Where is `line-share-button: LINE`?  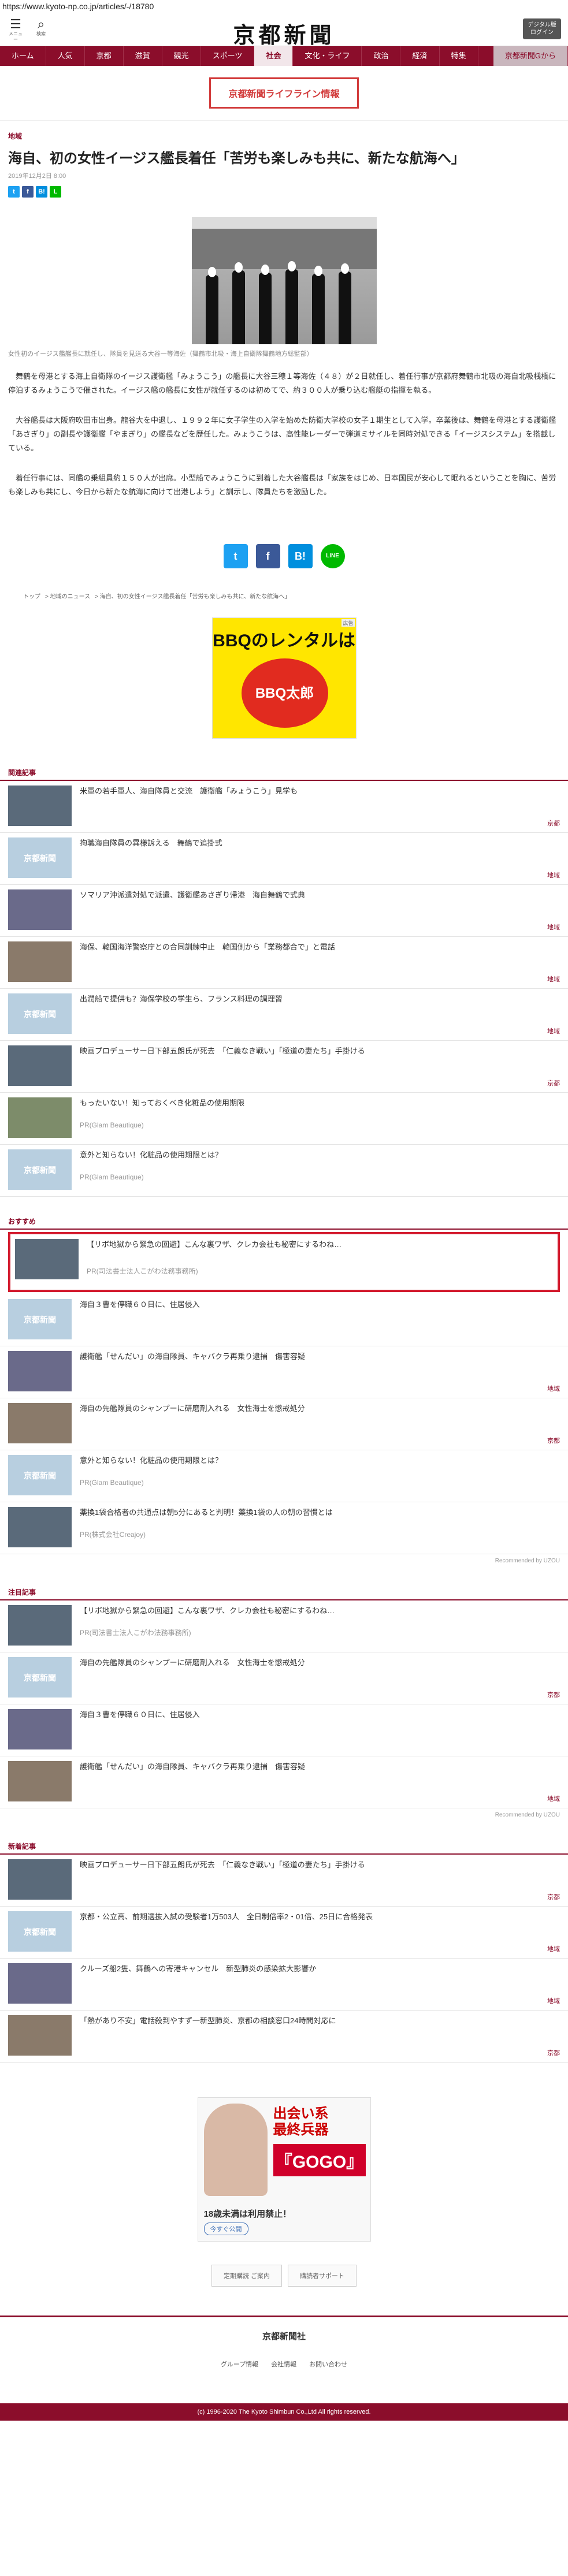 line-share-button: LINE is located at coordinates (333, 556).